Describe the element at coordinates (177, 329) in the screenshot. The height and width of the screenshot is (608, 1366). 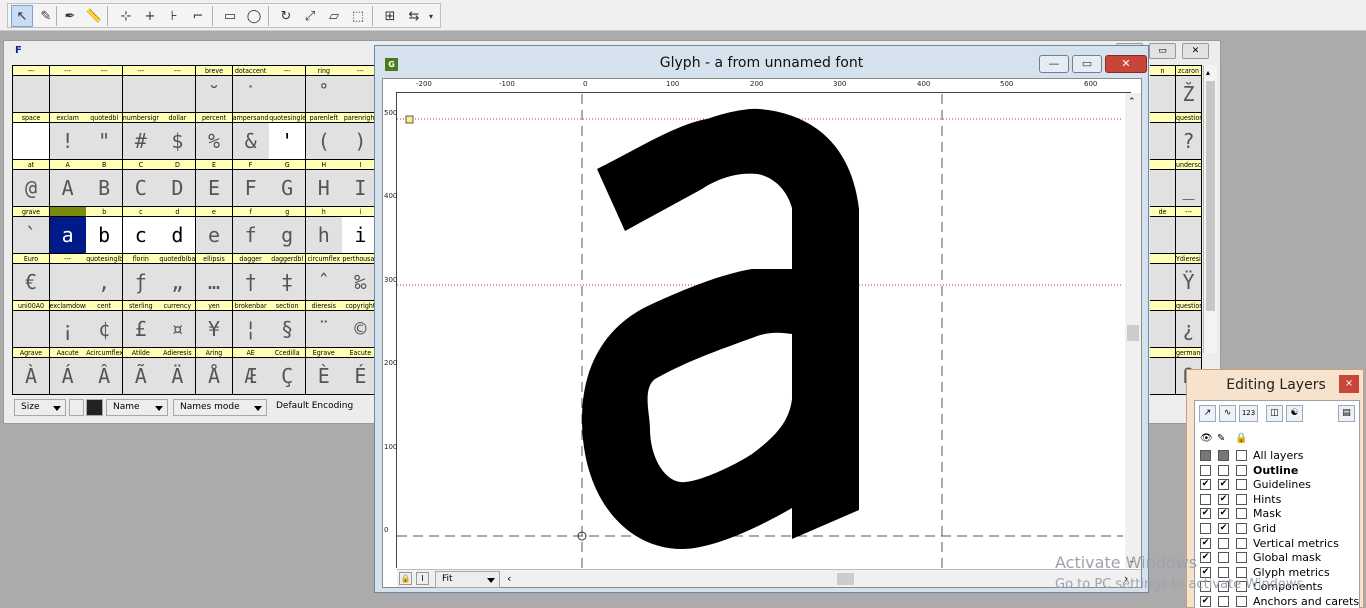
I see `glyph-cell-preview: ¤` at that location.